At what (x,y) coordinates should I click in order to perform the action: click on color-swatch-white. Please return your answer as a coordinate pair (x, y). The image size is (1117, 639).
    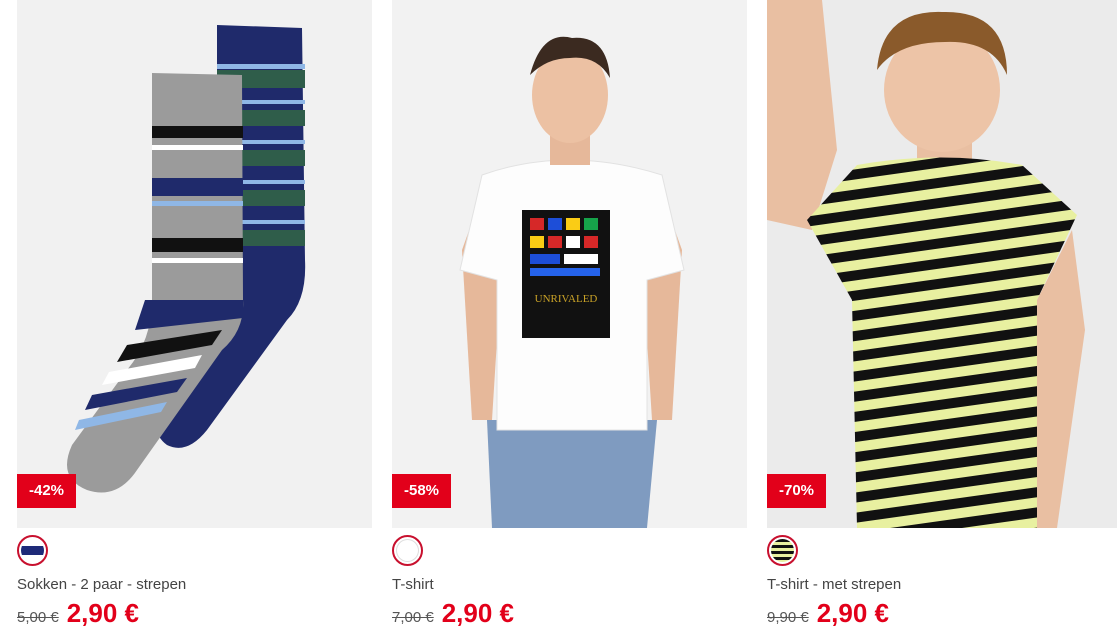
    Looking at the image, I should click on (407, 550).